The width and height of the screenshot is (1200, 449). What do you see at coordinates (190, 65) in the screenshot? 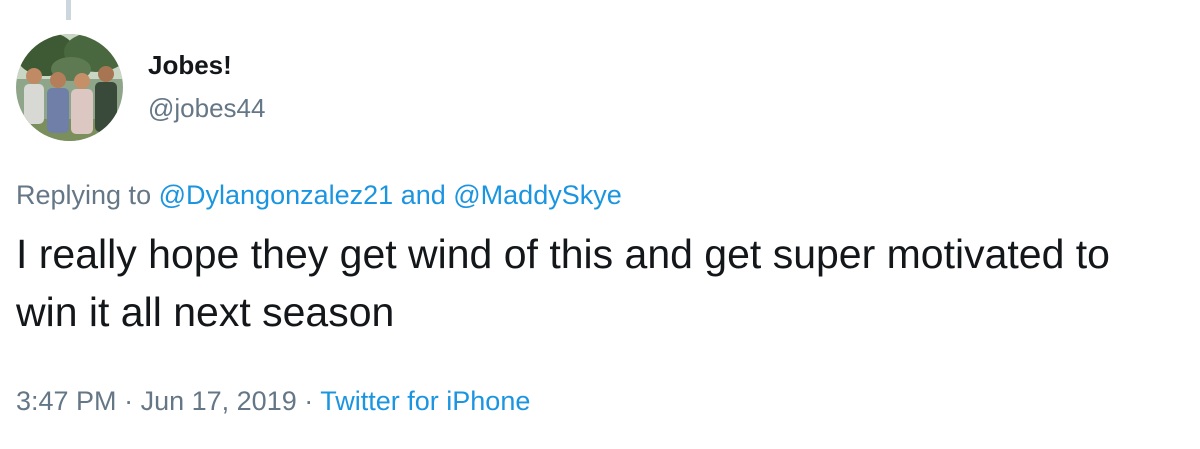
I see `author-display-name: Jobes!` at bounding box center [190, 65].